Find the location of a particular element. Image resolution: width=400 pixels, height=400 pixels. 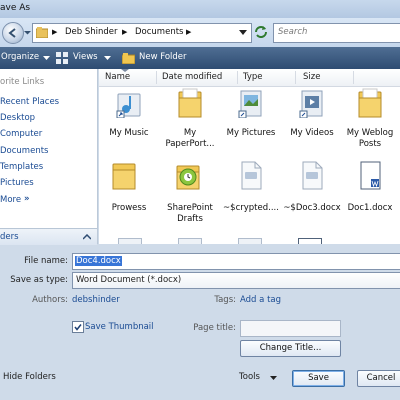

organize-menu-button: Organize is located at coordinates (27, 58).